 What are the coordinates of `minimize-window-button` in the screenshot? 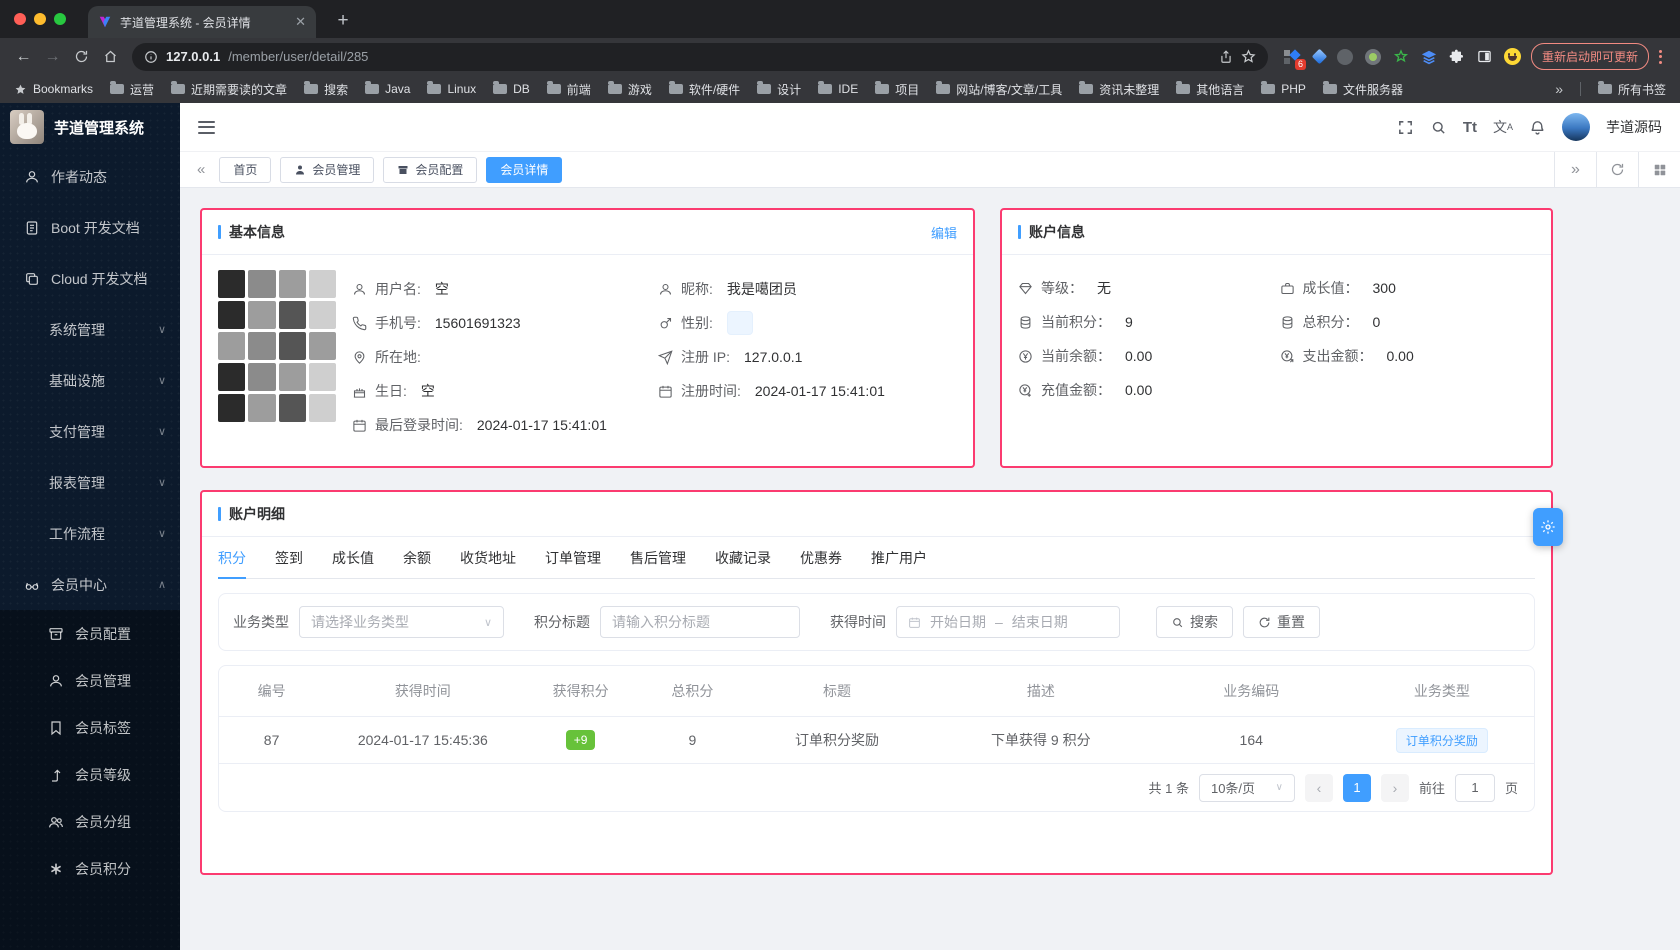 It's located at (40, 19).